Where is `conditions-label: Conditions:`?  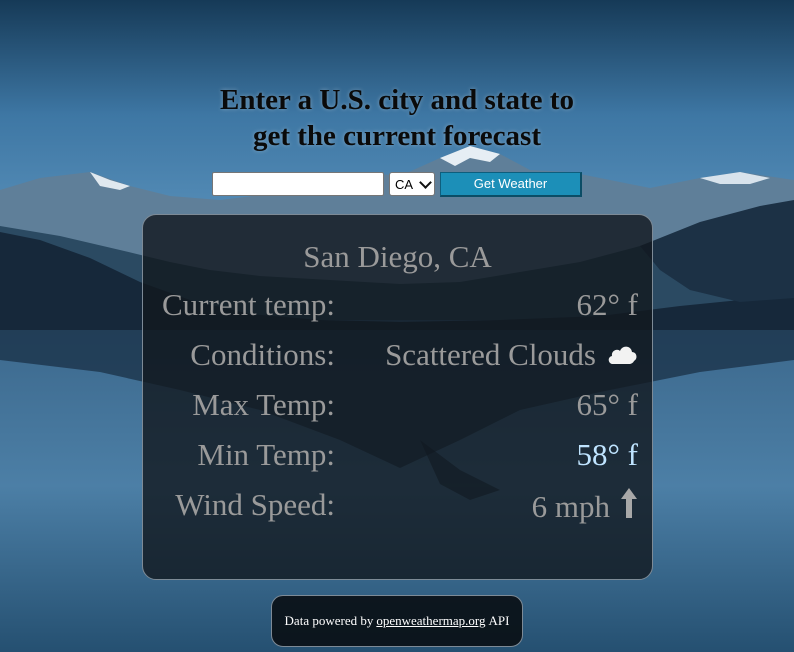
conditions-label: Conditions: is located at coordinates (262, 354).